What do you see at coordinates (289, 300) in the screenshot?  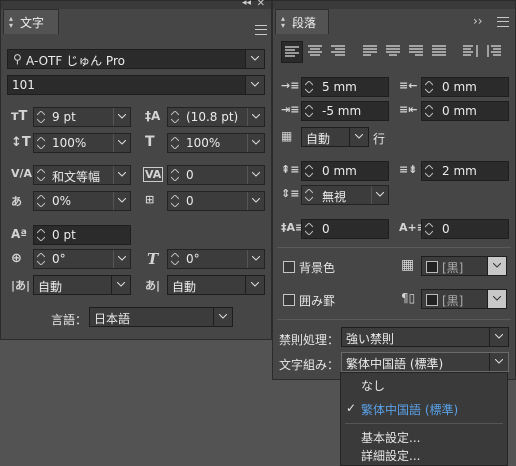 I see `border-checkbox` at bounding box center [289, 300].